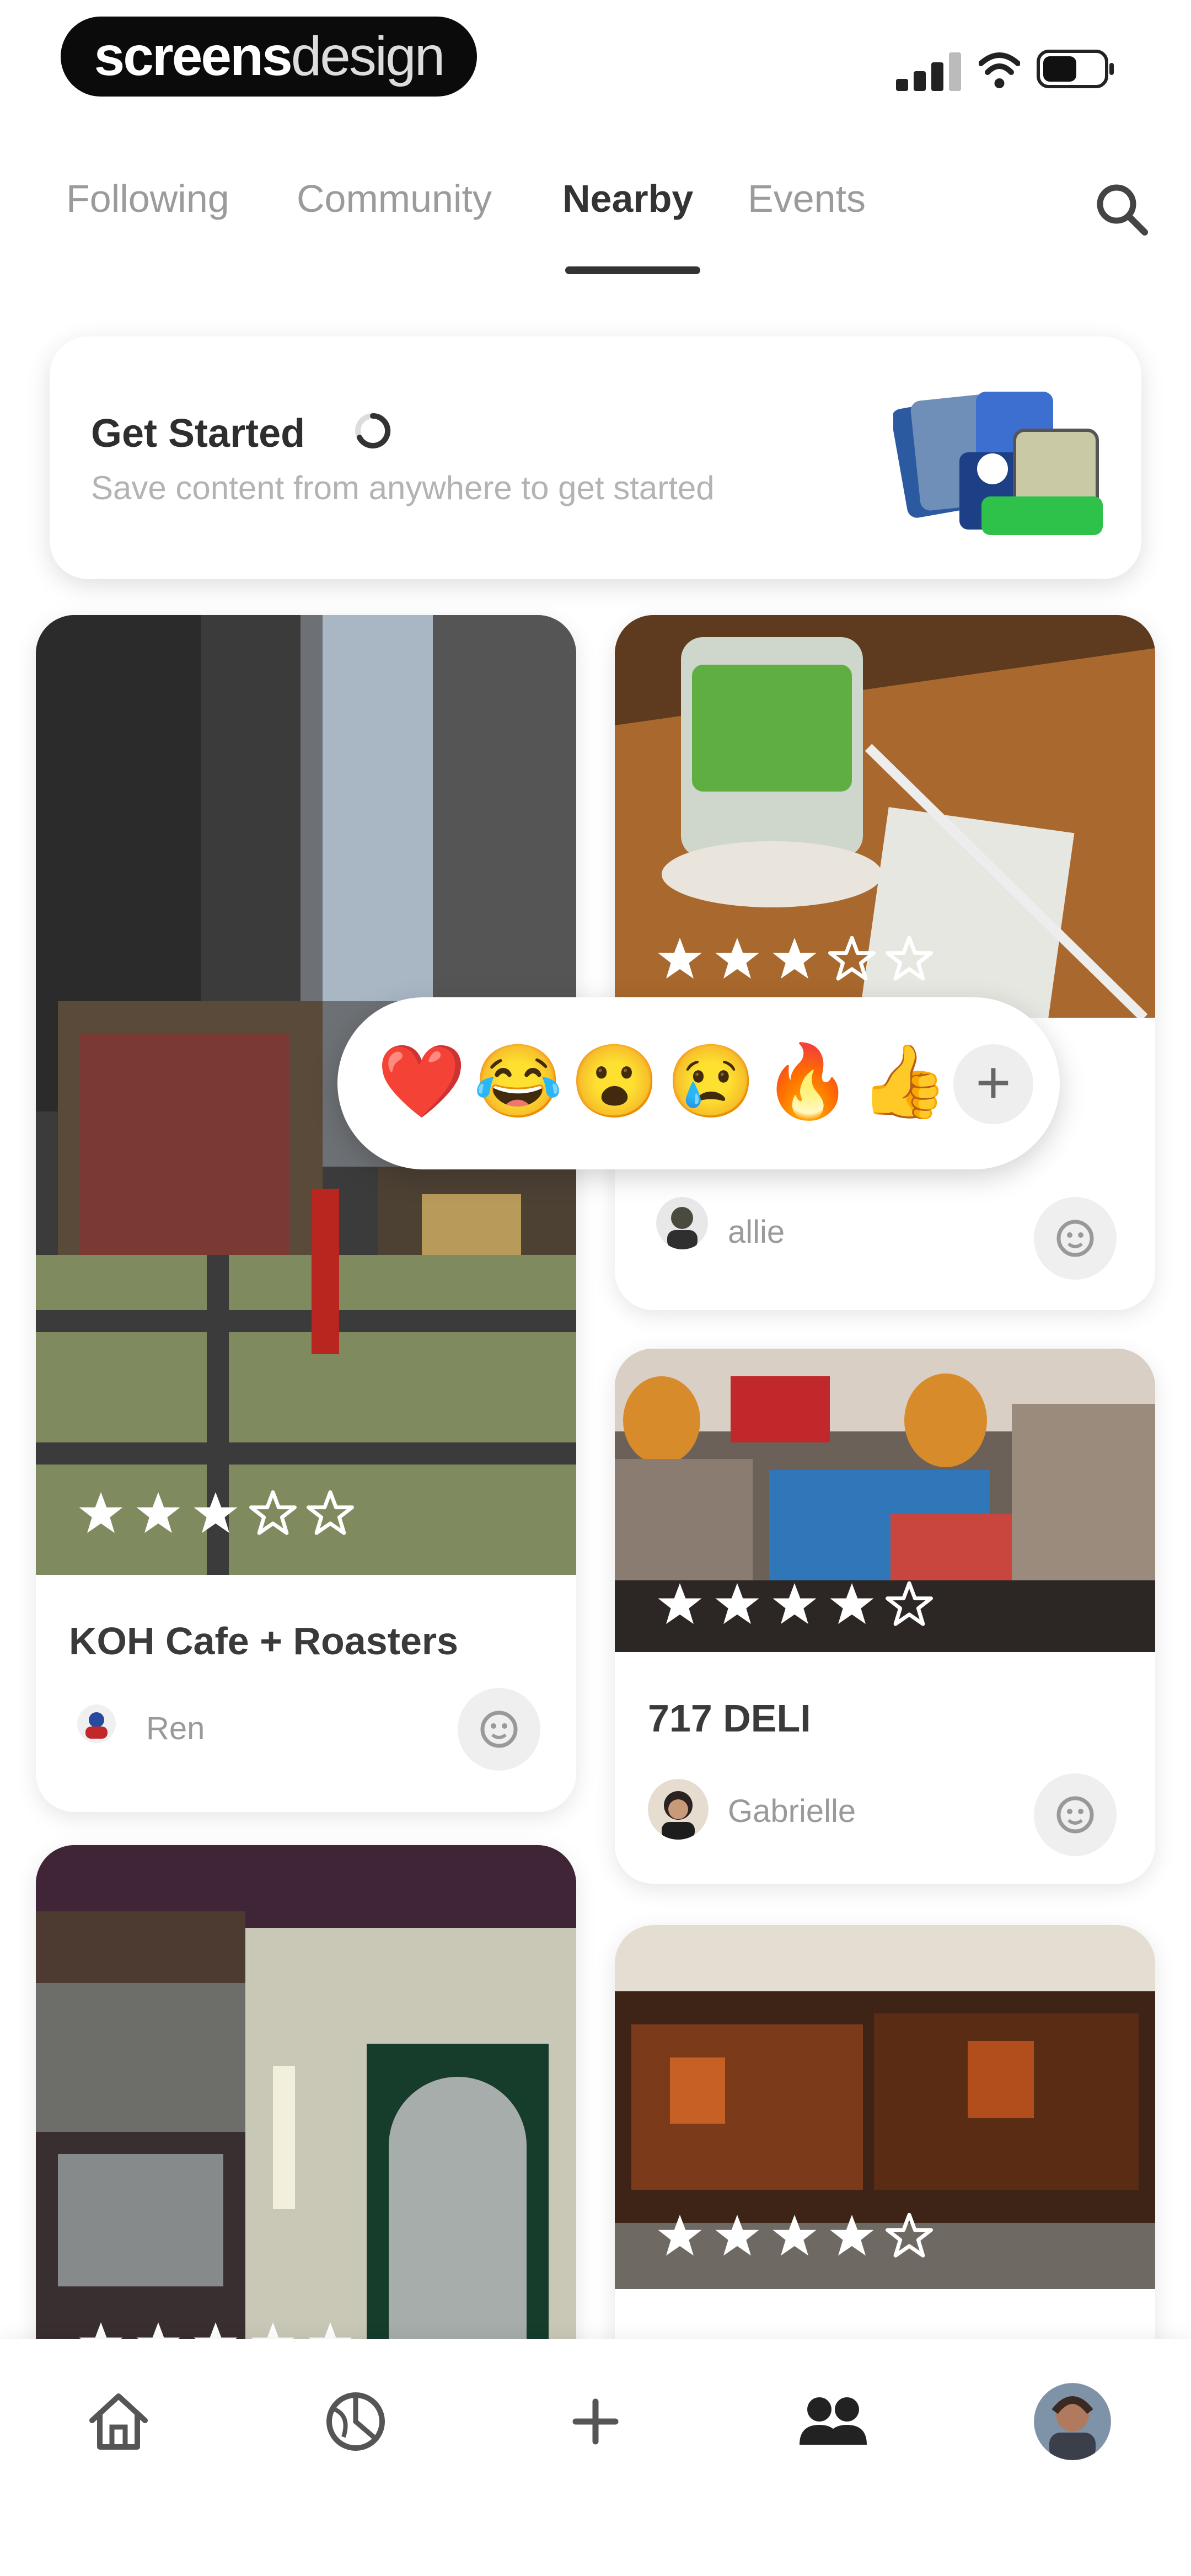 This screenshot has width=1191, height=2576. I want to click on more-emoji-button: +, so click(993, 1084).